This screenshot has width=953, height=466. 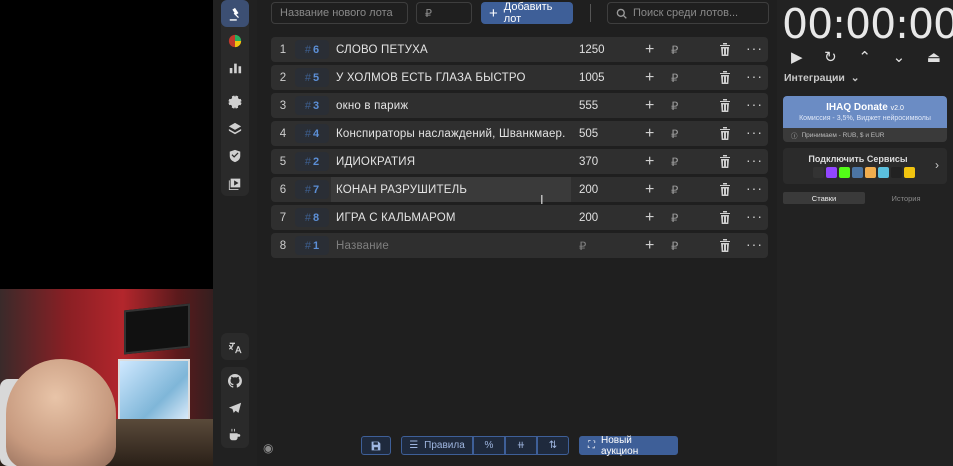 What do you see at coordinates (283, 105) in the screenshot?
I see `lot-index: 3` at bounding box center [283, 105].